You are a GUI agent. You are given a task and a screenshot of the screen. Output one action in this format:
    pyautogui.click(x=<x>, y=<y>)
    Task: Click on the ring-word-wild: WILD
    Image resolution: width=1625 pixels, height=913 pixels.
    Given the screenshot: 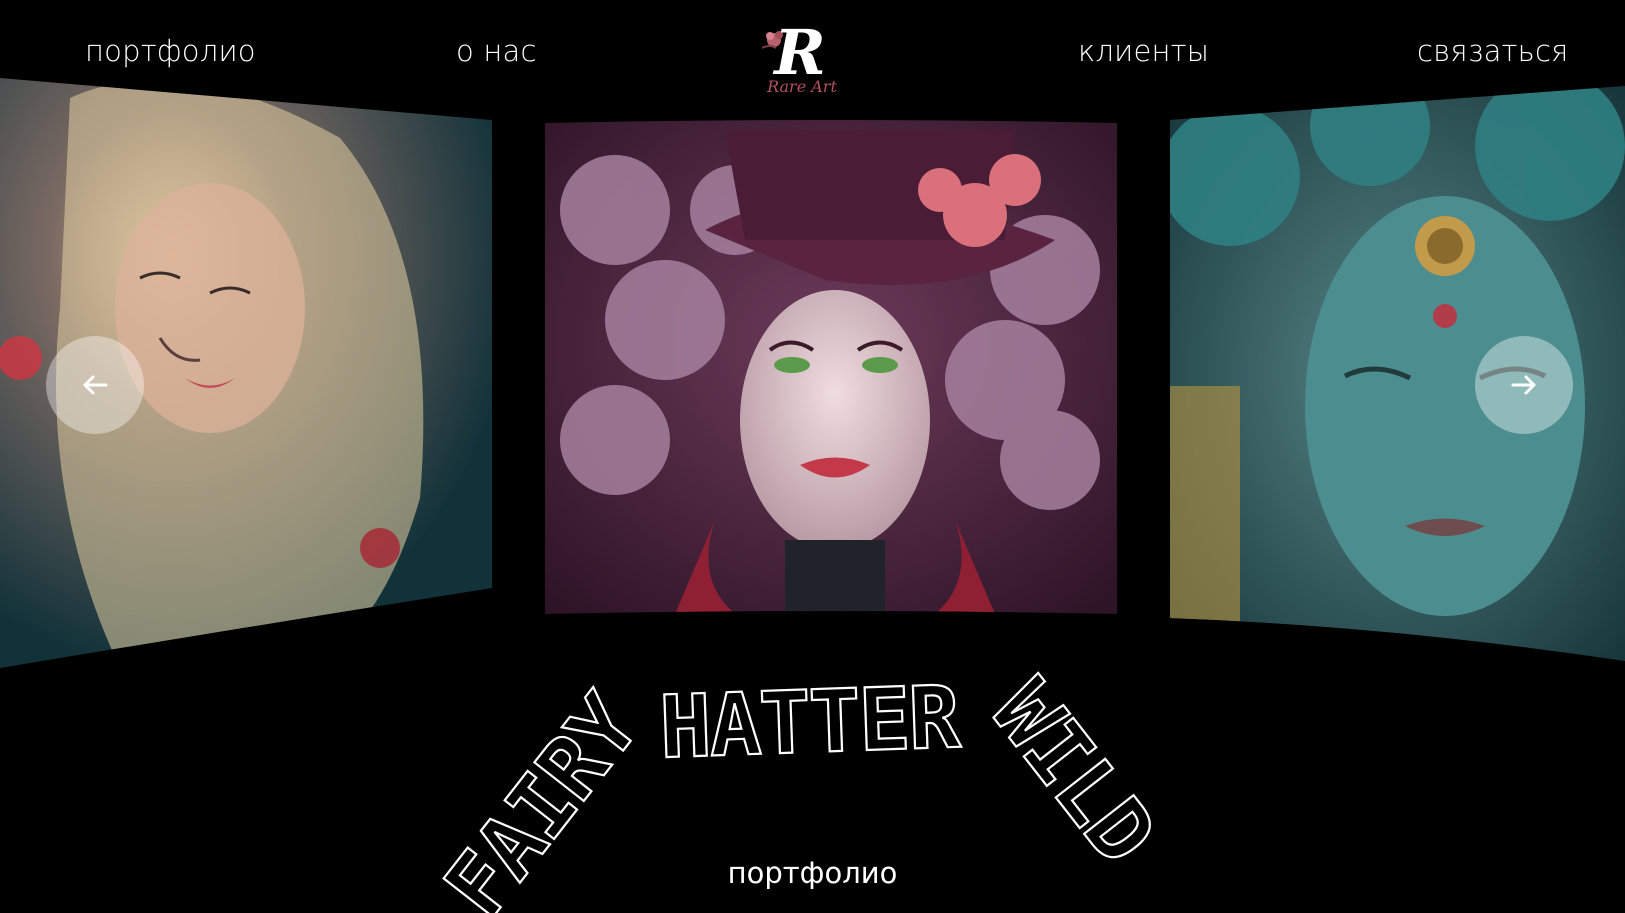 What is the action you would take?
    pyautogui.click(x=1073, y=772)
    